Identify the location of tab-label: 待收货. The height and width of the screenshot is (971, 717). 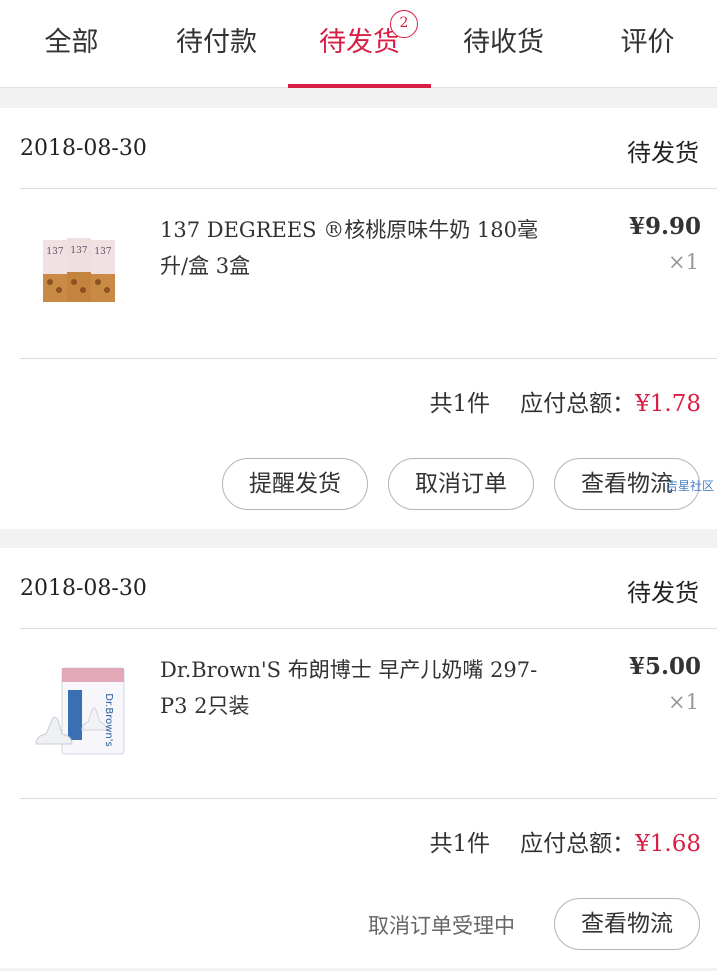
(503, 42).